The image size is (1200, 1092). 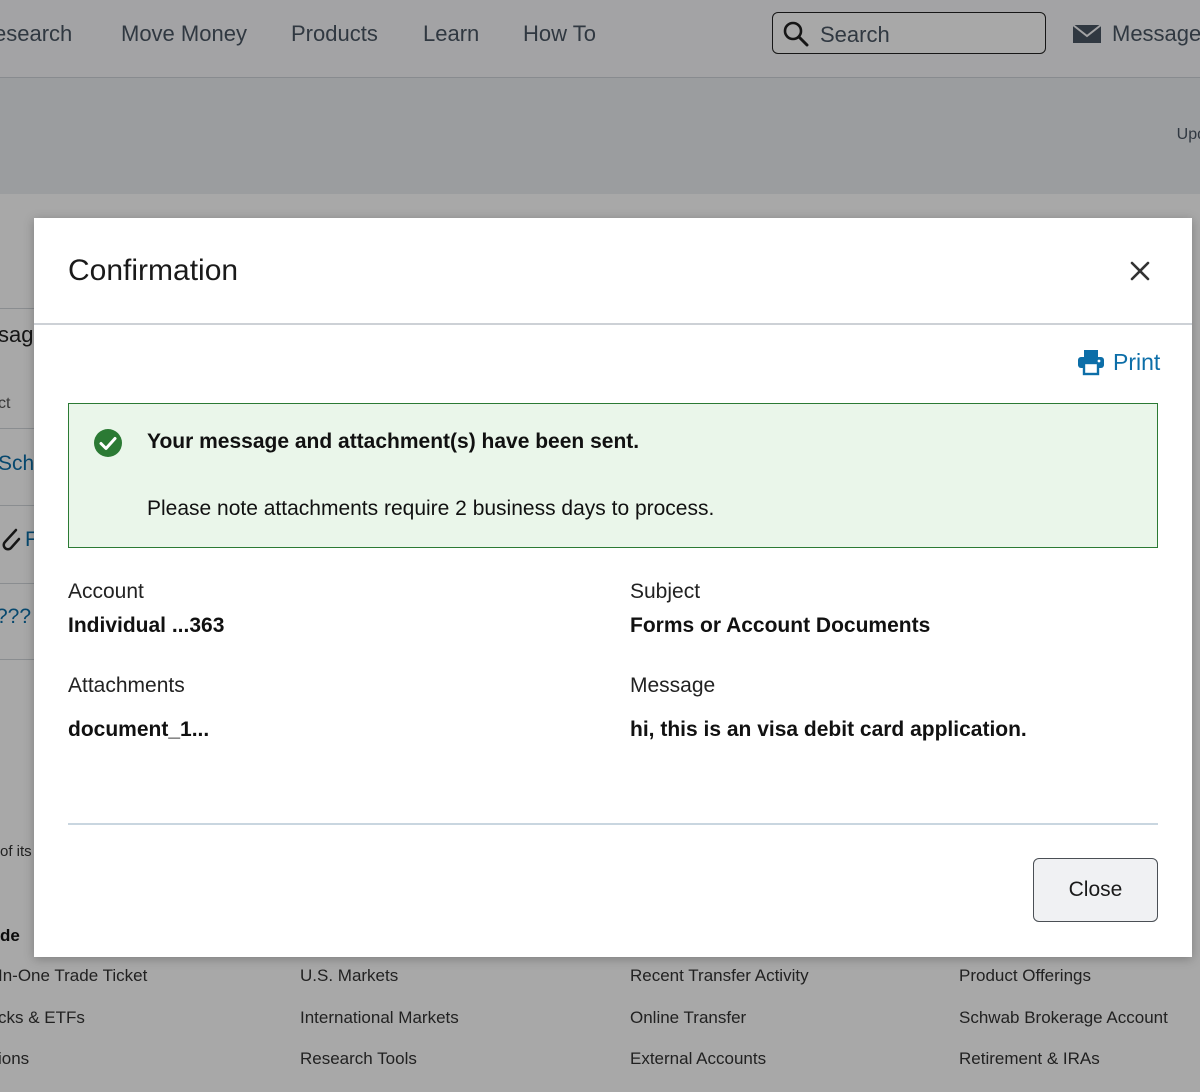 What do you see at coordinates (1137, 362) in the screenshot?
I see `print-label: Print` at bounding box center [1137, 362].